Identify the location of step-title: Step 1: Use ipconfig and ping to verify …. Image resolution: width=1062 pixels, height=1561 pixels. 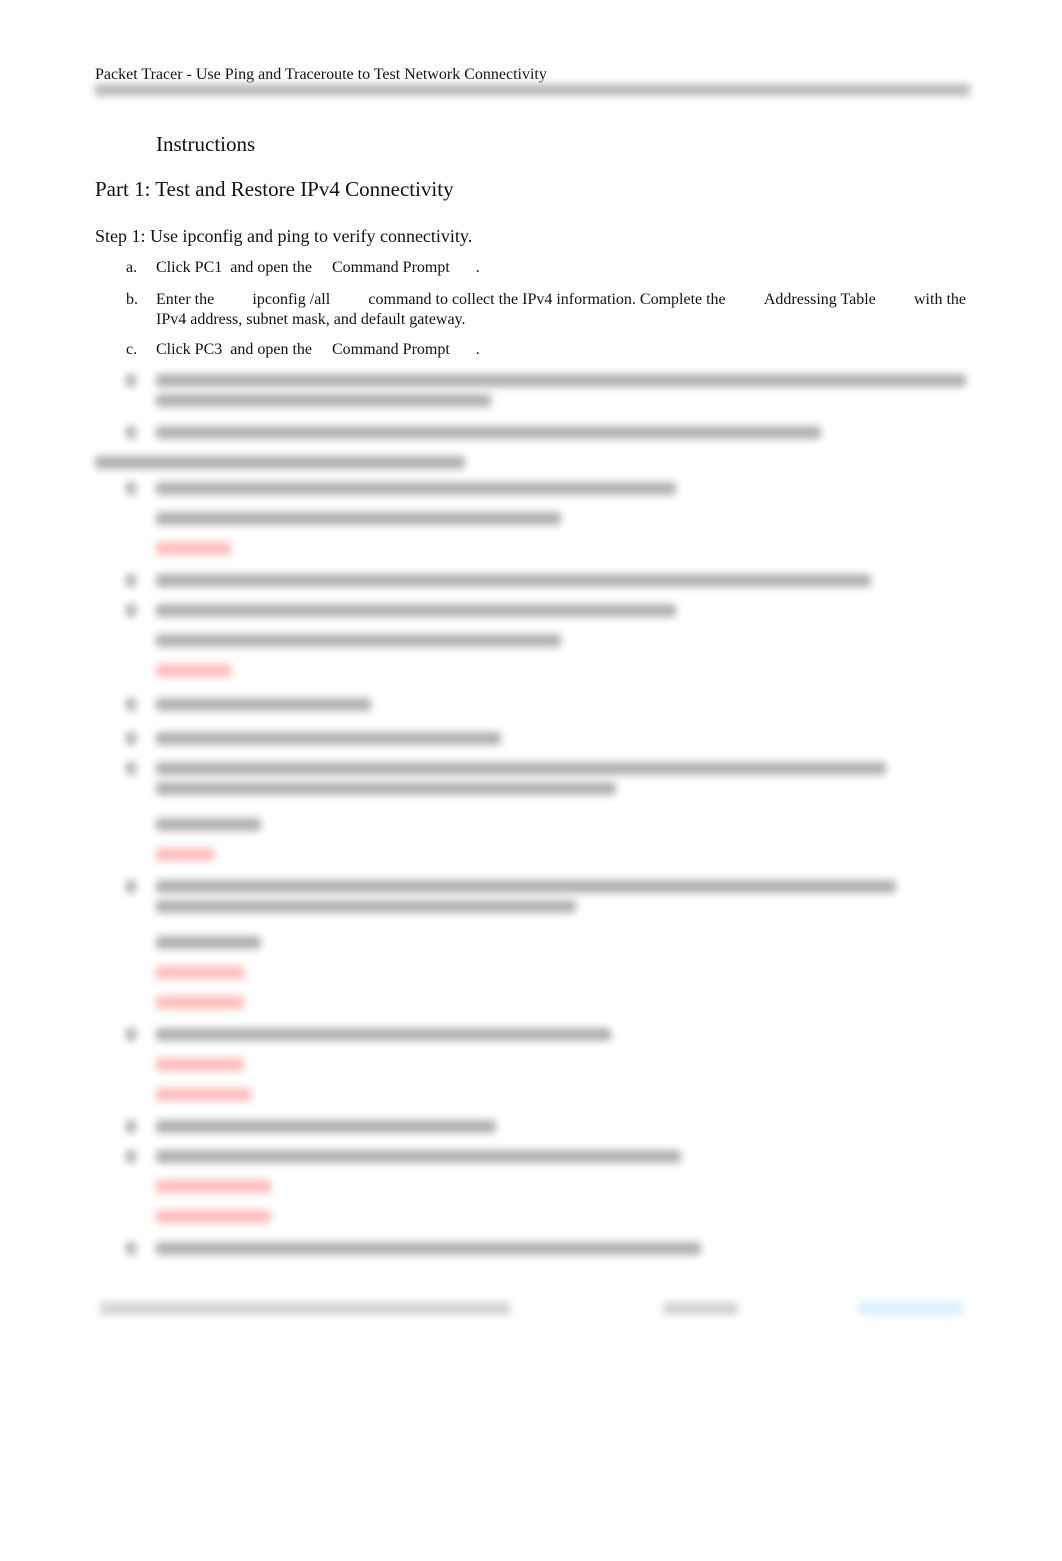
(284, 236).